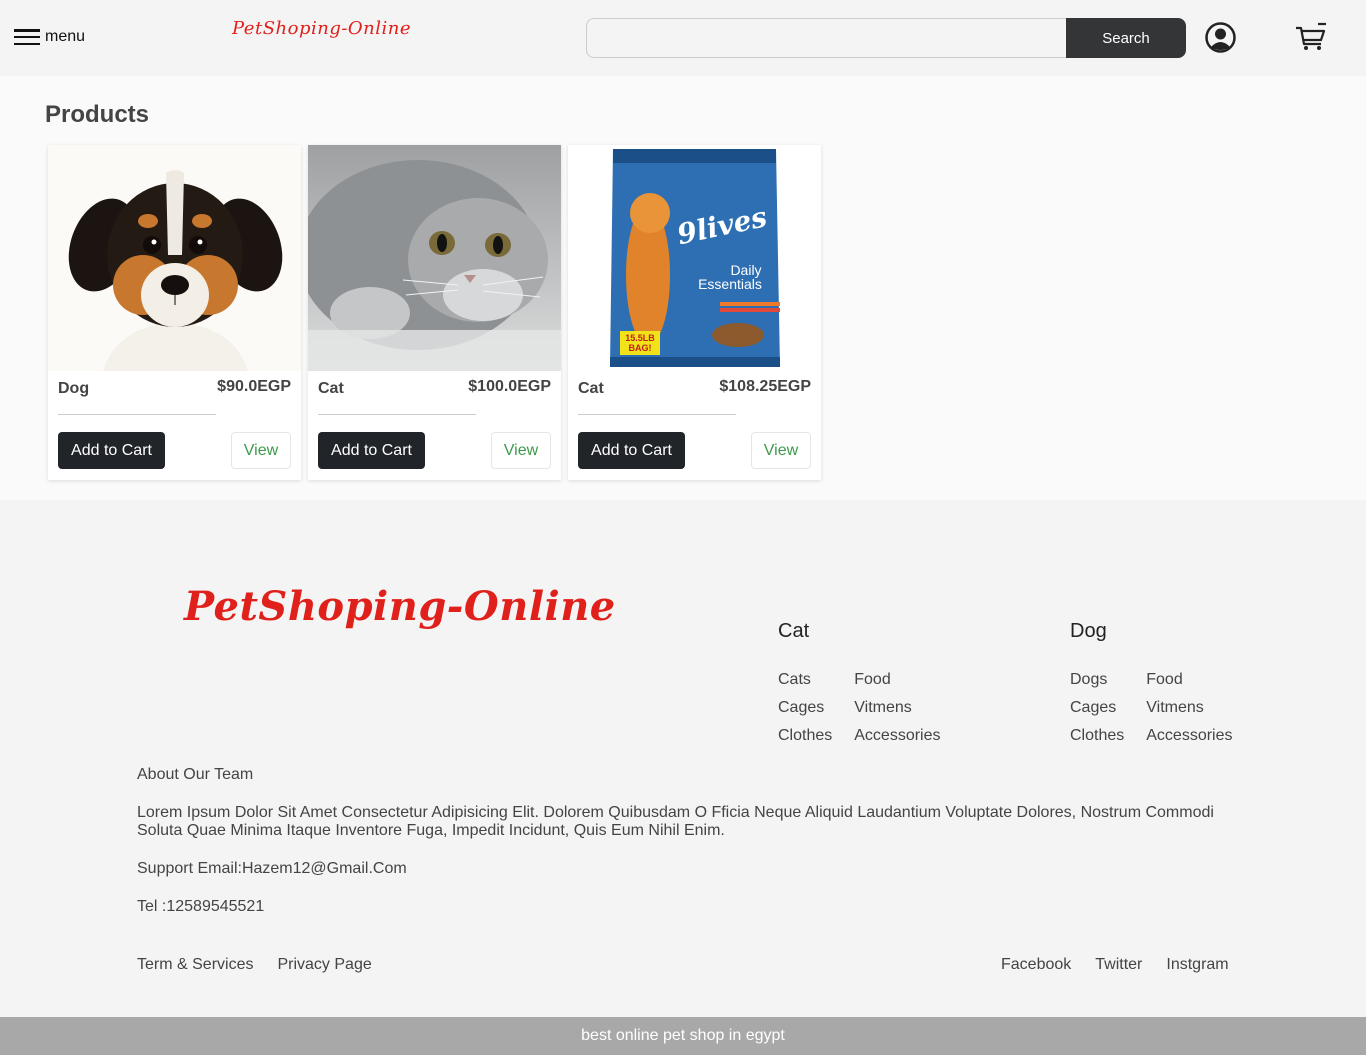 The height and width of the screenshot is (1055, 1366). What do you see at coordinates (794, 631) in the screenshot?
I see `footer-cat-title: Cat` at bounding box center [794, 631].